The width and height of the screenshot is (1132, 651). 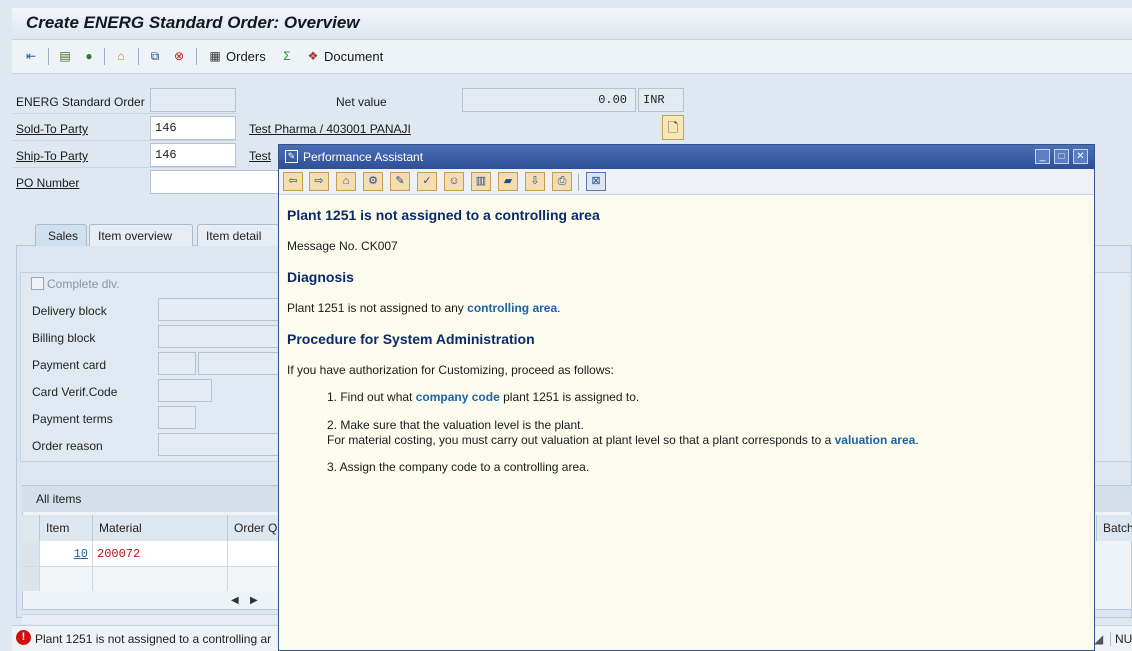 What do you see at coordinates (31, 579) in the screenshot?
I see `row-selector-empty` at bounding box center [31, 579].